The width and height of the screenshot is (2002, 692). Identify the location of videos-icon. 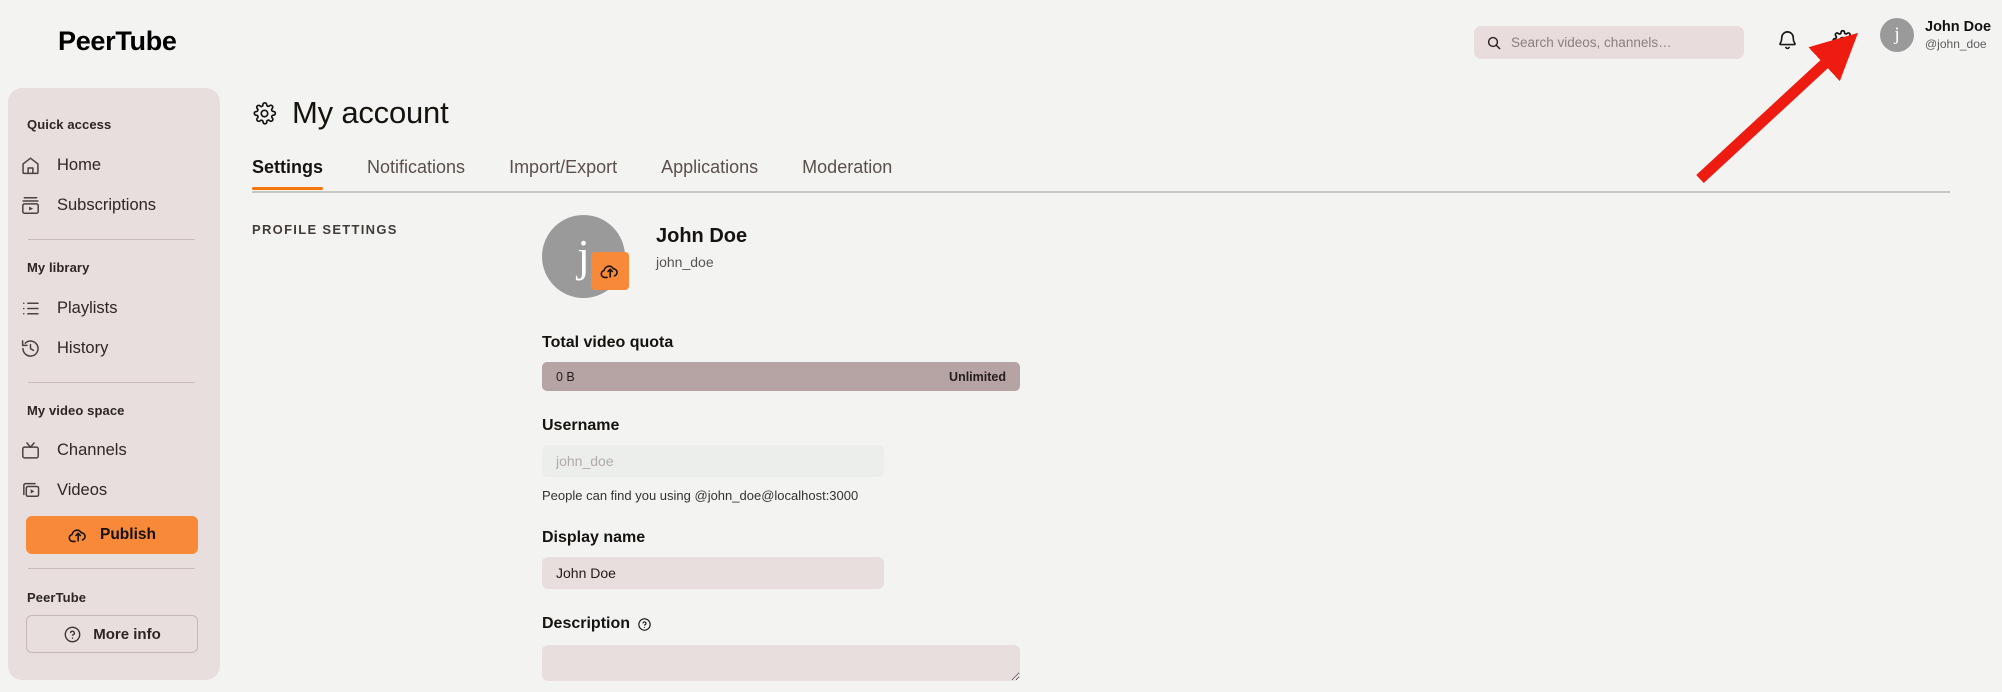
(30, 490).